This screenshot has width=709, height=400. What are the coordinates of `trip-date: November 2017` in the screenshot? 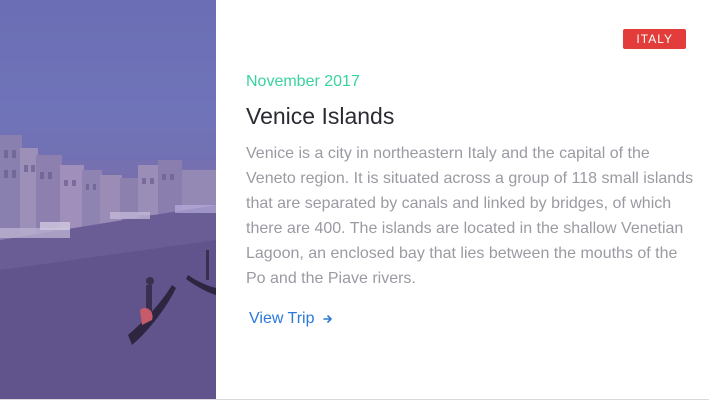 It's located at (303, 81).